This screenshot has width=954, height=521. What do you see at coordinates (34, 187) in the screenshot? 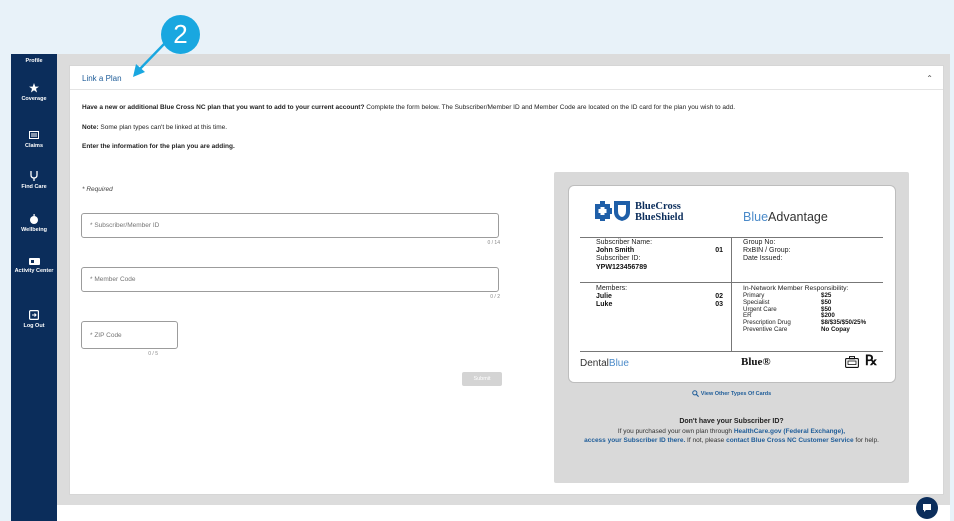
I see `sidebar-item-label: Find Care` at bounding box center [34, 187].